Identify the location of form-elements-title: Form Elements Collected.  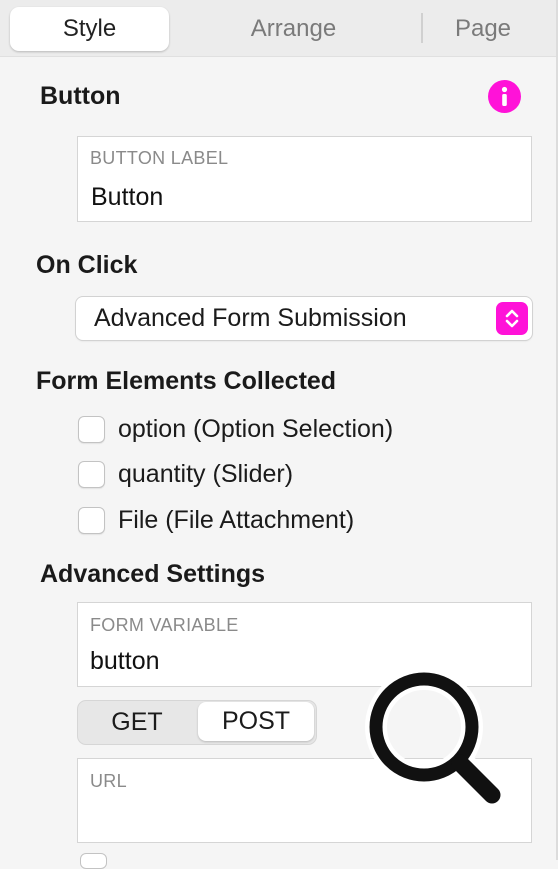
(186, 381).